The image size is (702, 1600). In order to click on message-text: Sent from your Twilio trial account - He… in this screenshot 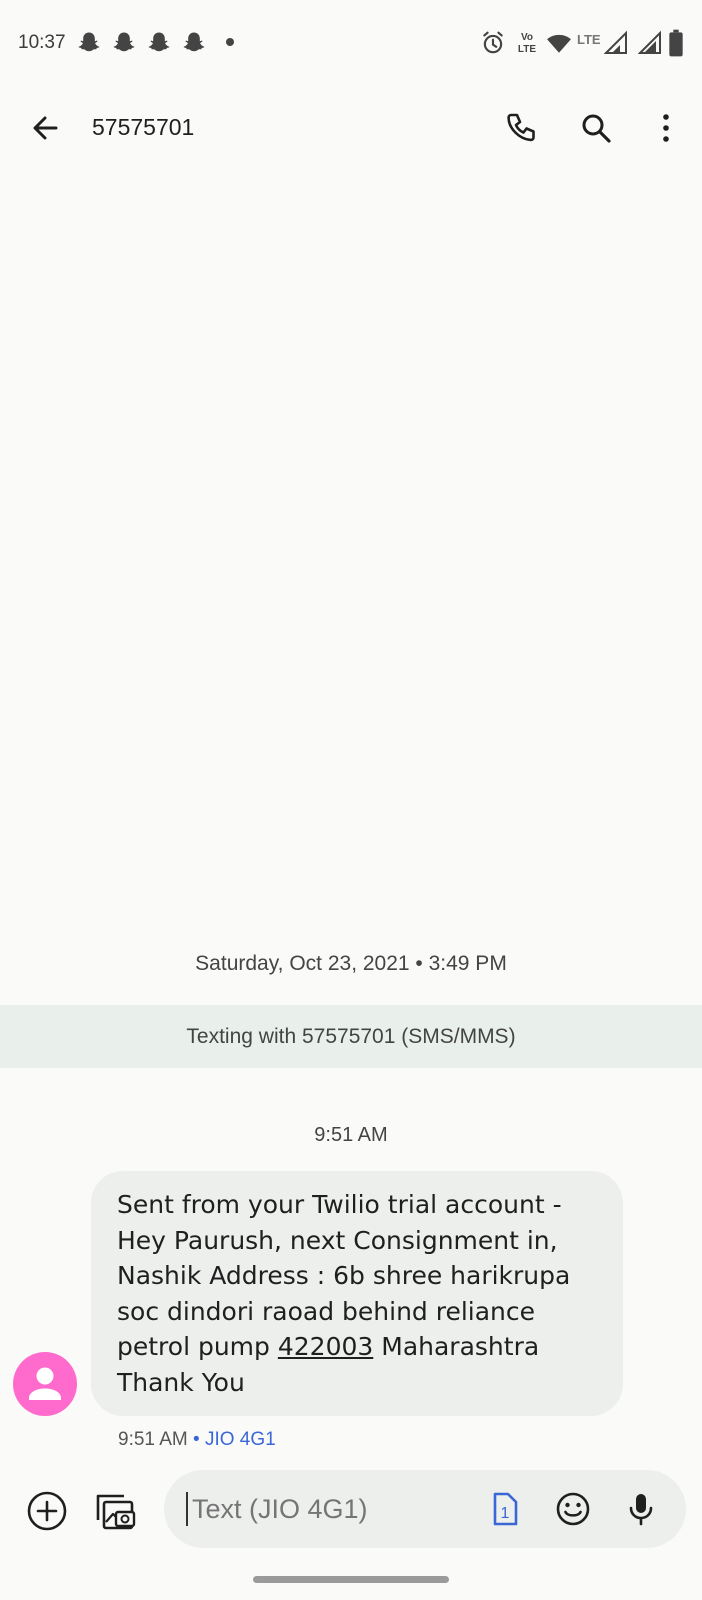, I will do `click(358, 1293)`.